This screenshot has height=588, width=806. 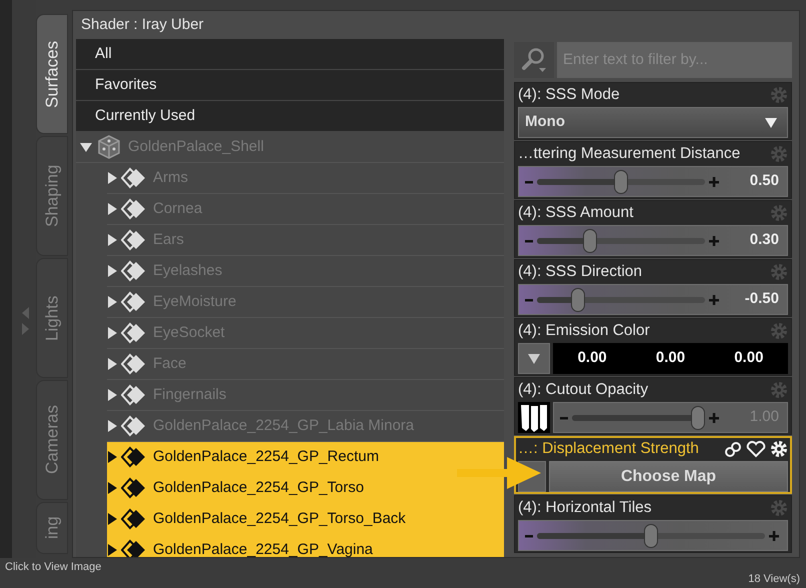 What do you see at coordinates (142, 25) in the screenshot?
I see `panel-title: Shader : Iray Uber` at bounding box center [142, 25].